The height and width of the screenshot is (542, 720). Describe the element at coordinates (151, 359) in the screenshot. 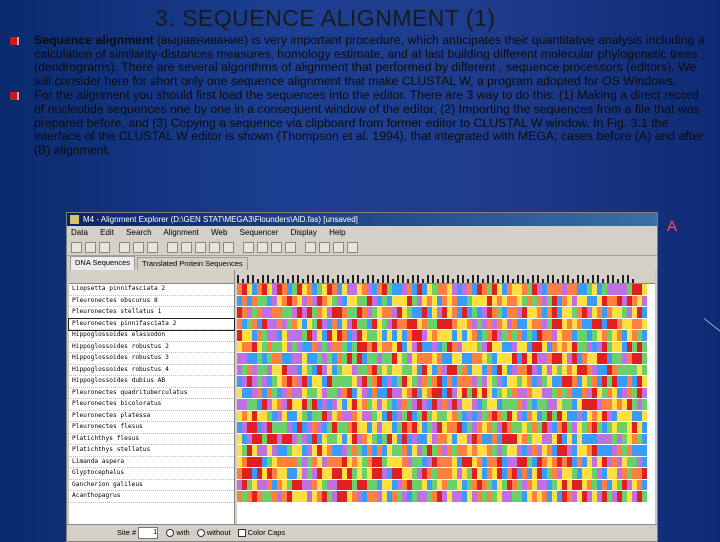

I see `sequence-name-row: Hippoglossoides robustus 3` at that location.